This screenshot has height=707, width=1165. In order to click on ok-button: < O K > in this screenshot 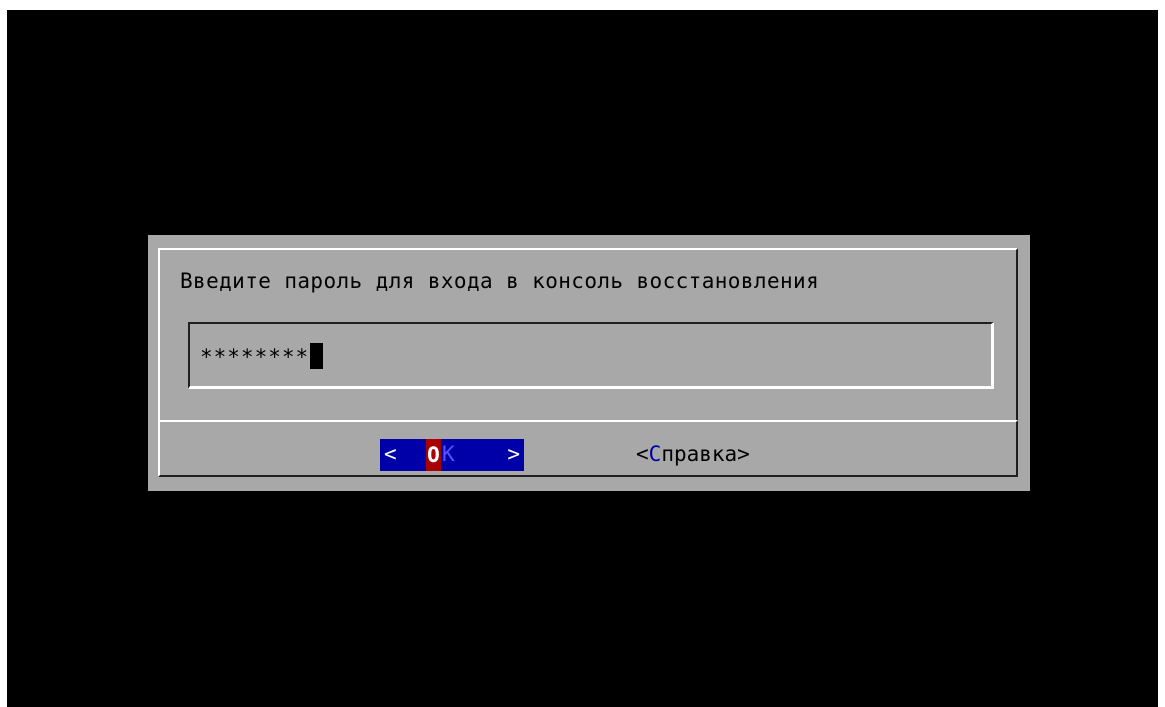, I will do `click(452, 455)`.